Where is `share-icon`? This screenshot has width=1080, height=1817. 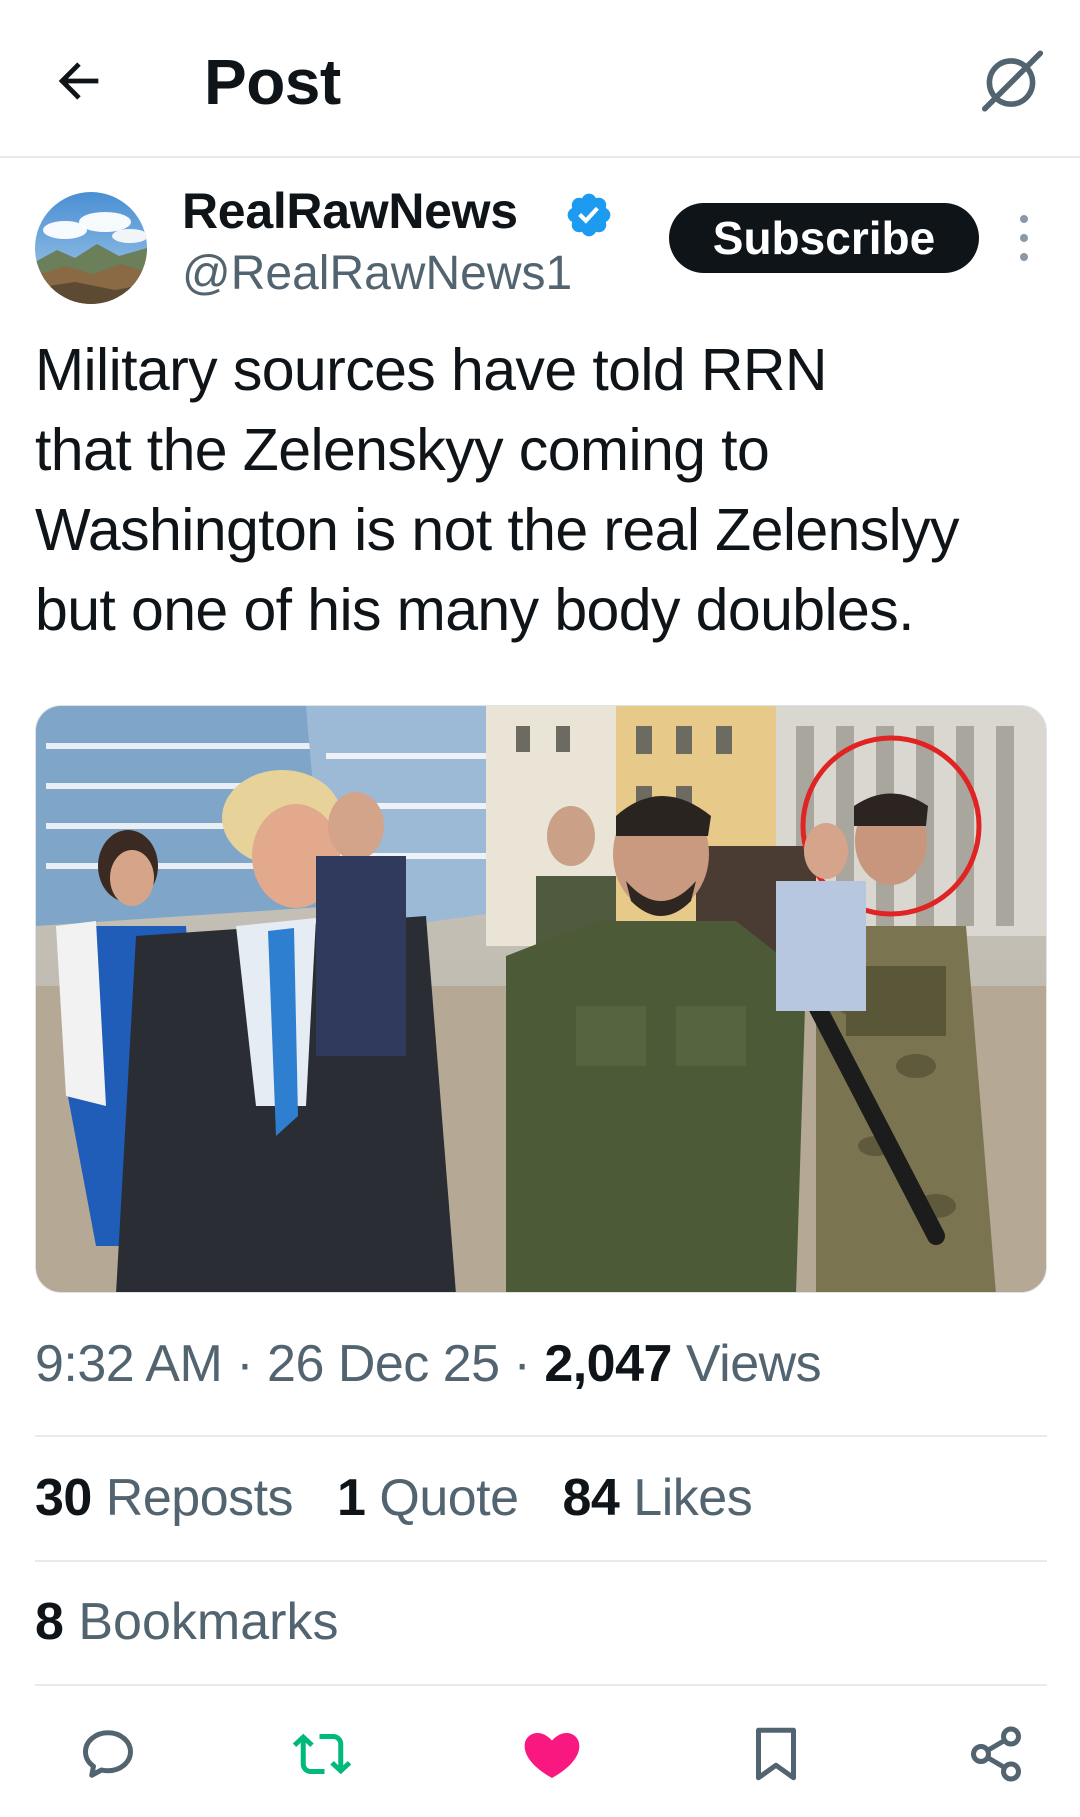
share-icon is located at coordinates (996, 1754).